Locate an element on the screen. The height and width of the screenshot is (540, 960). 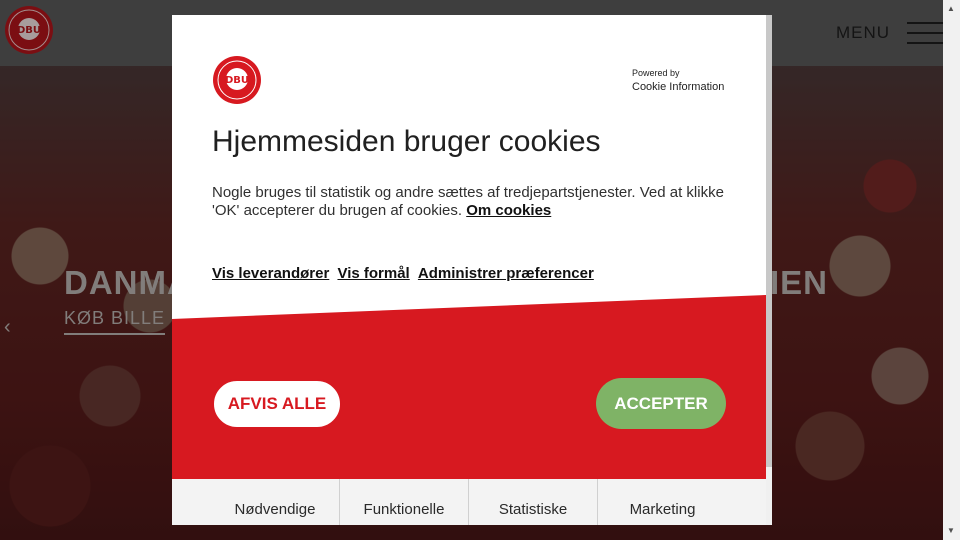
reject-all-button: AFVIS ALLE is located at coordinates (277, 404).